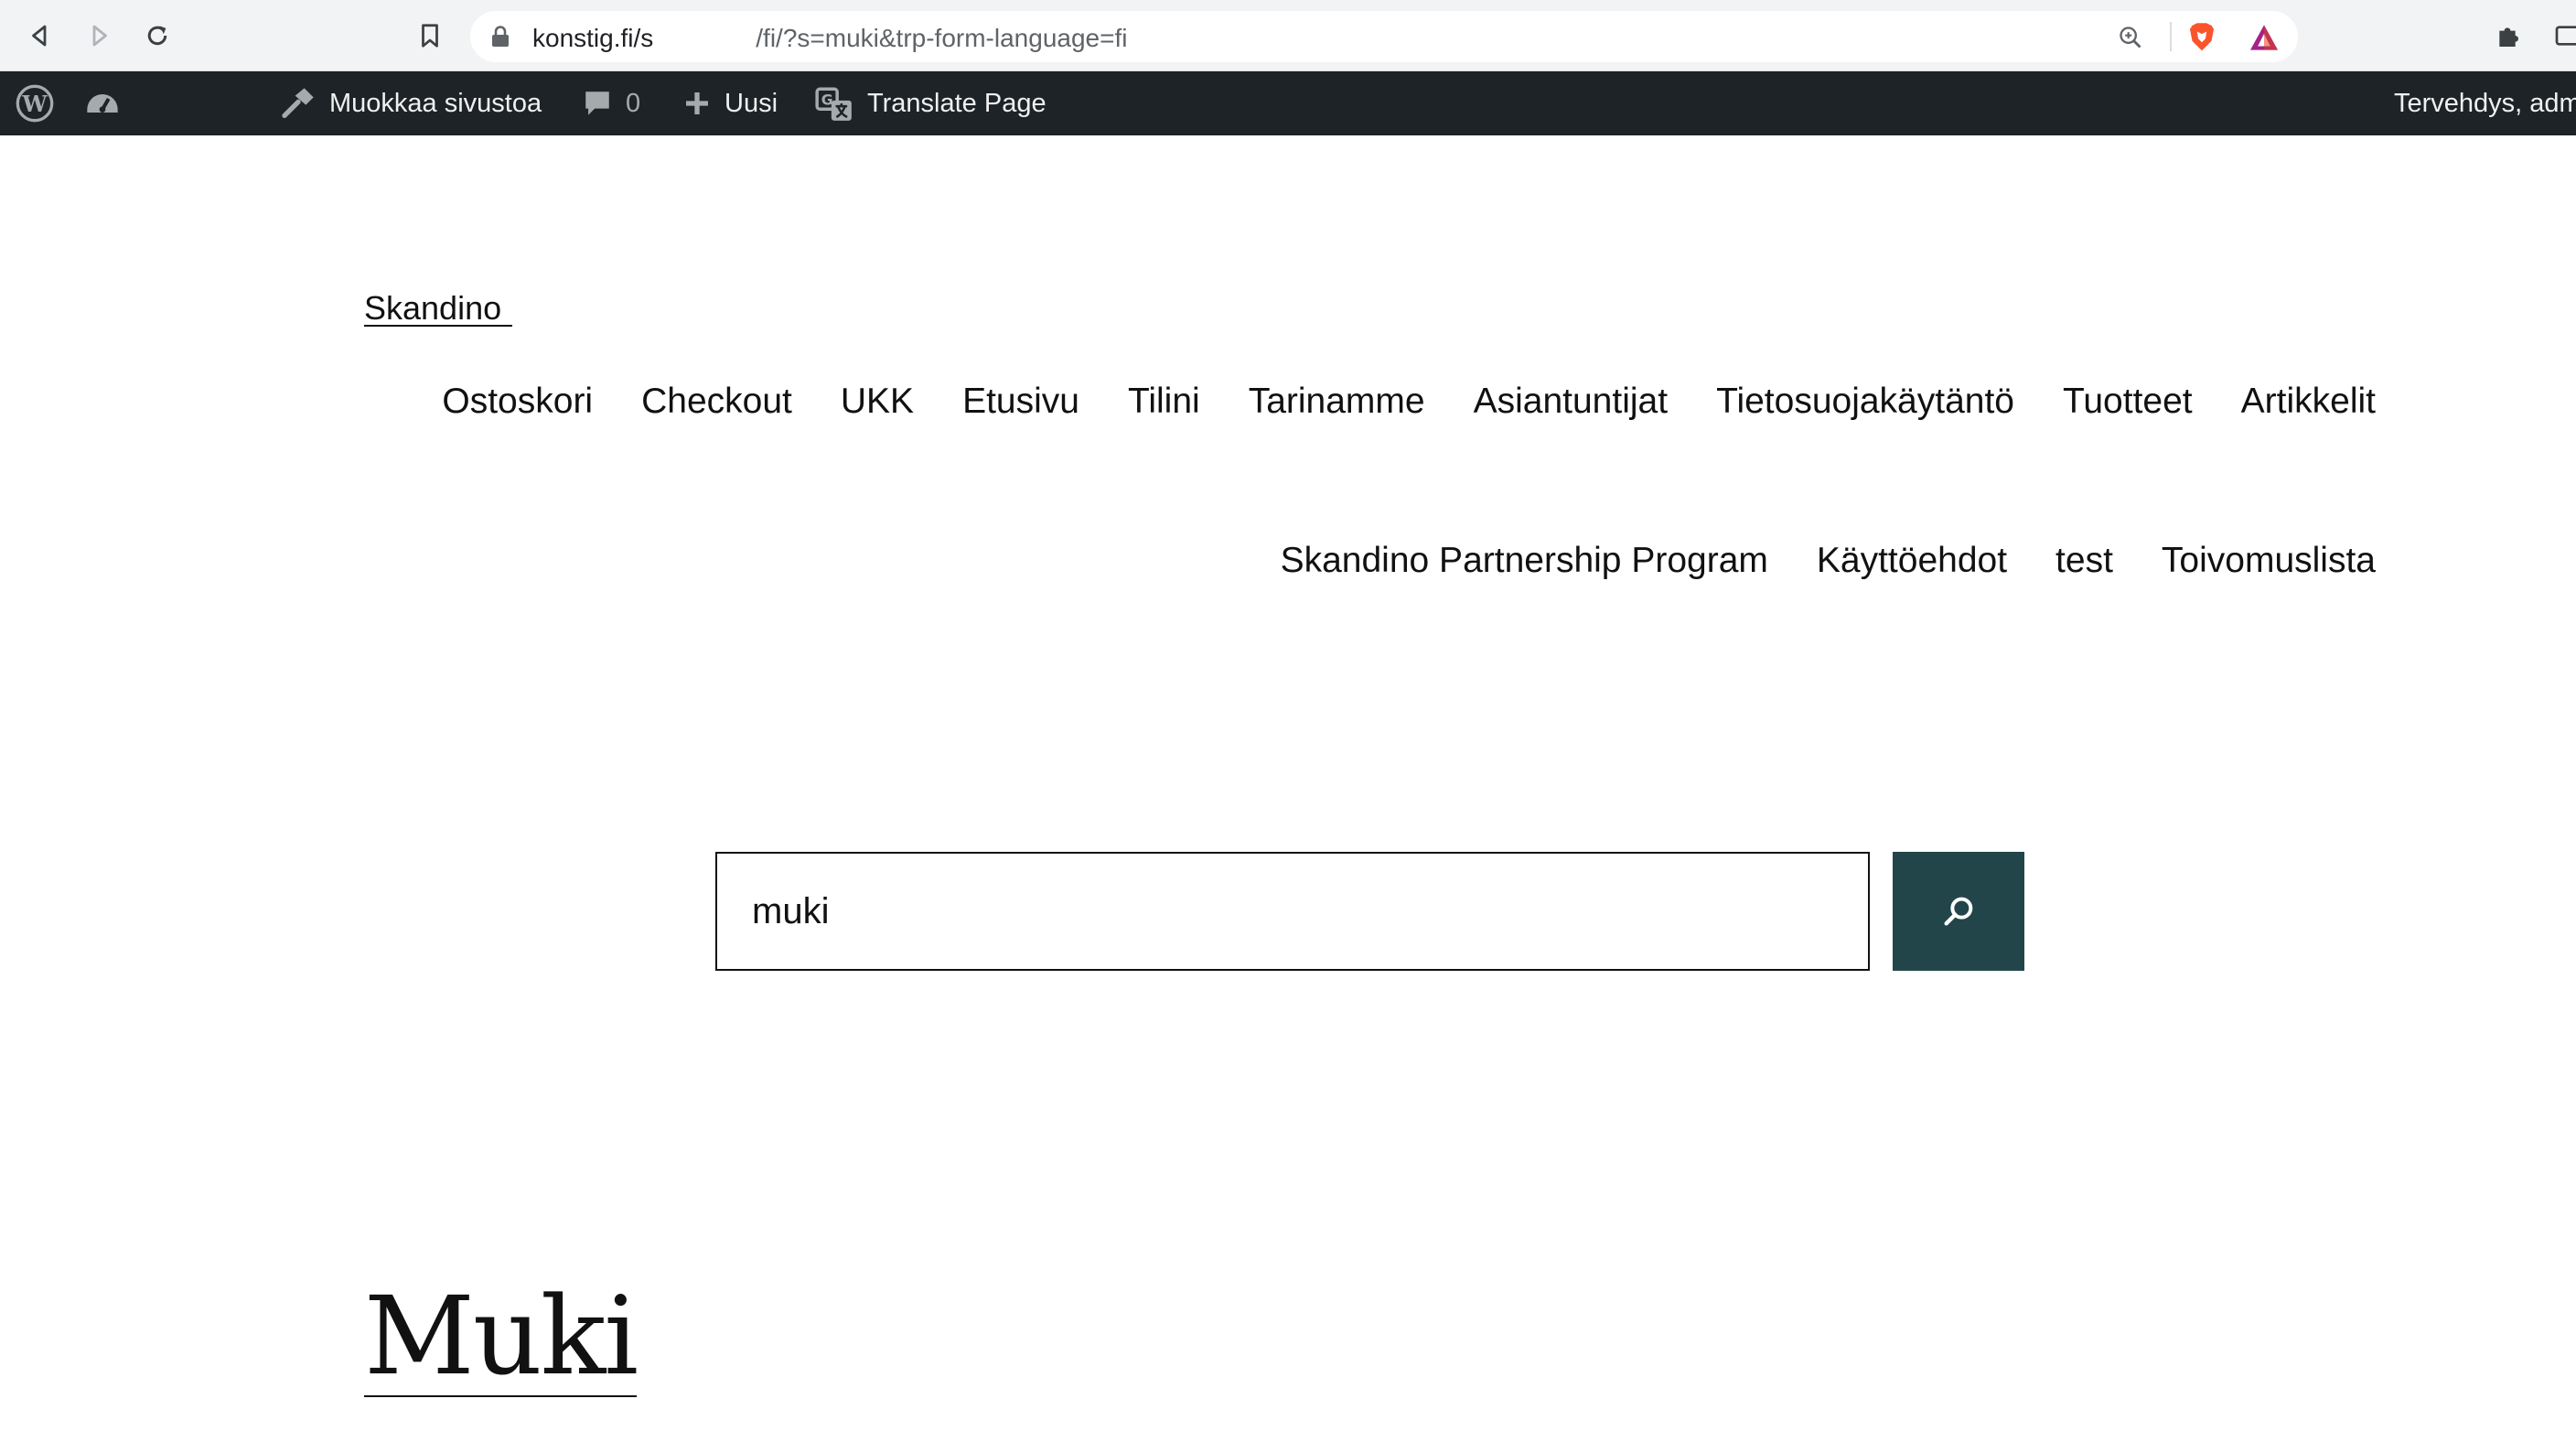  I want to click on result-title-link: Muki, so click(501, 1337).